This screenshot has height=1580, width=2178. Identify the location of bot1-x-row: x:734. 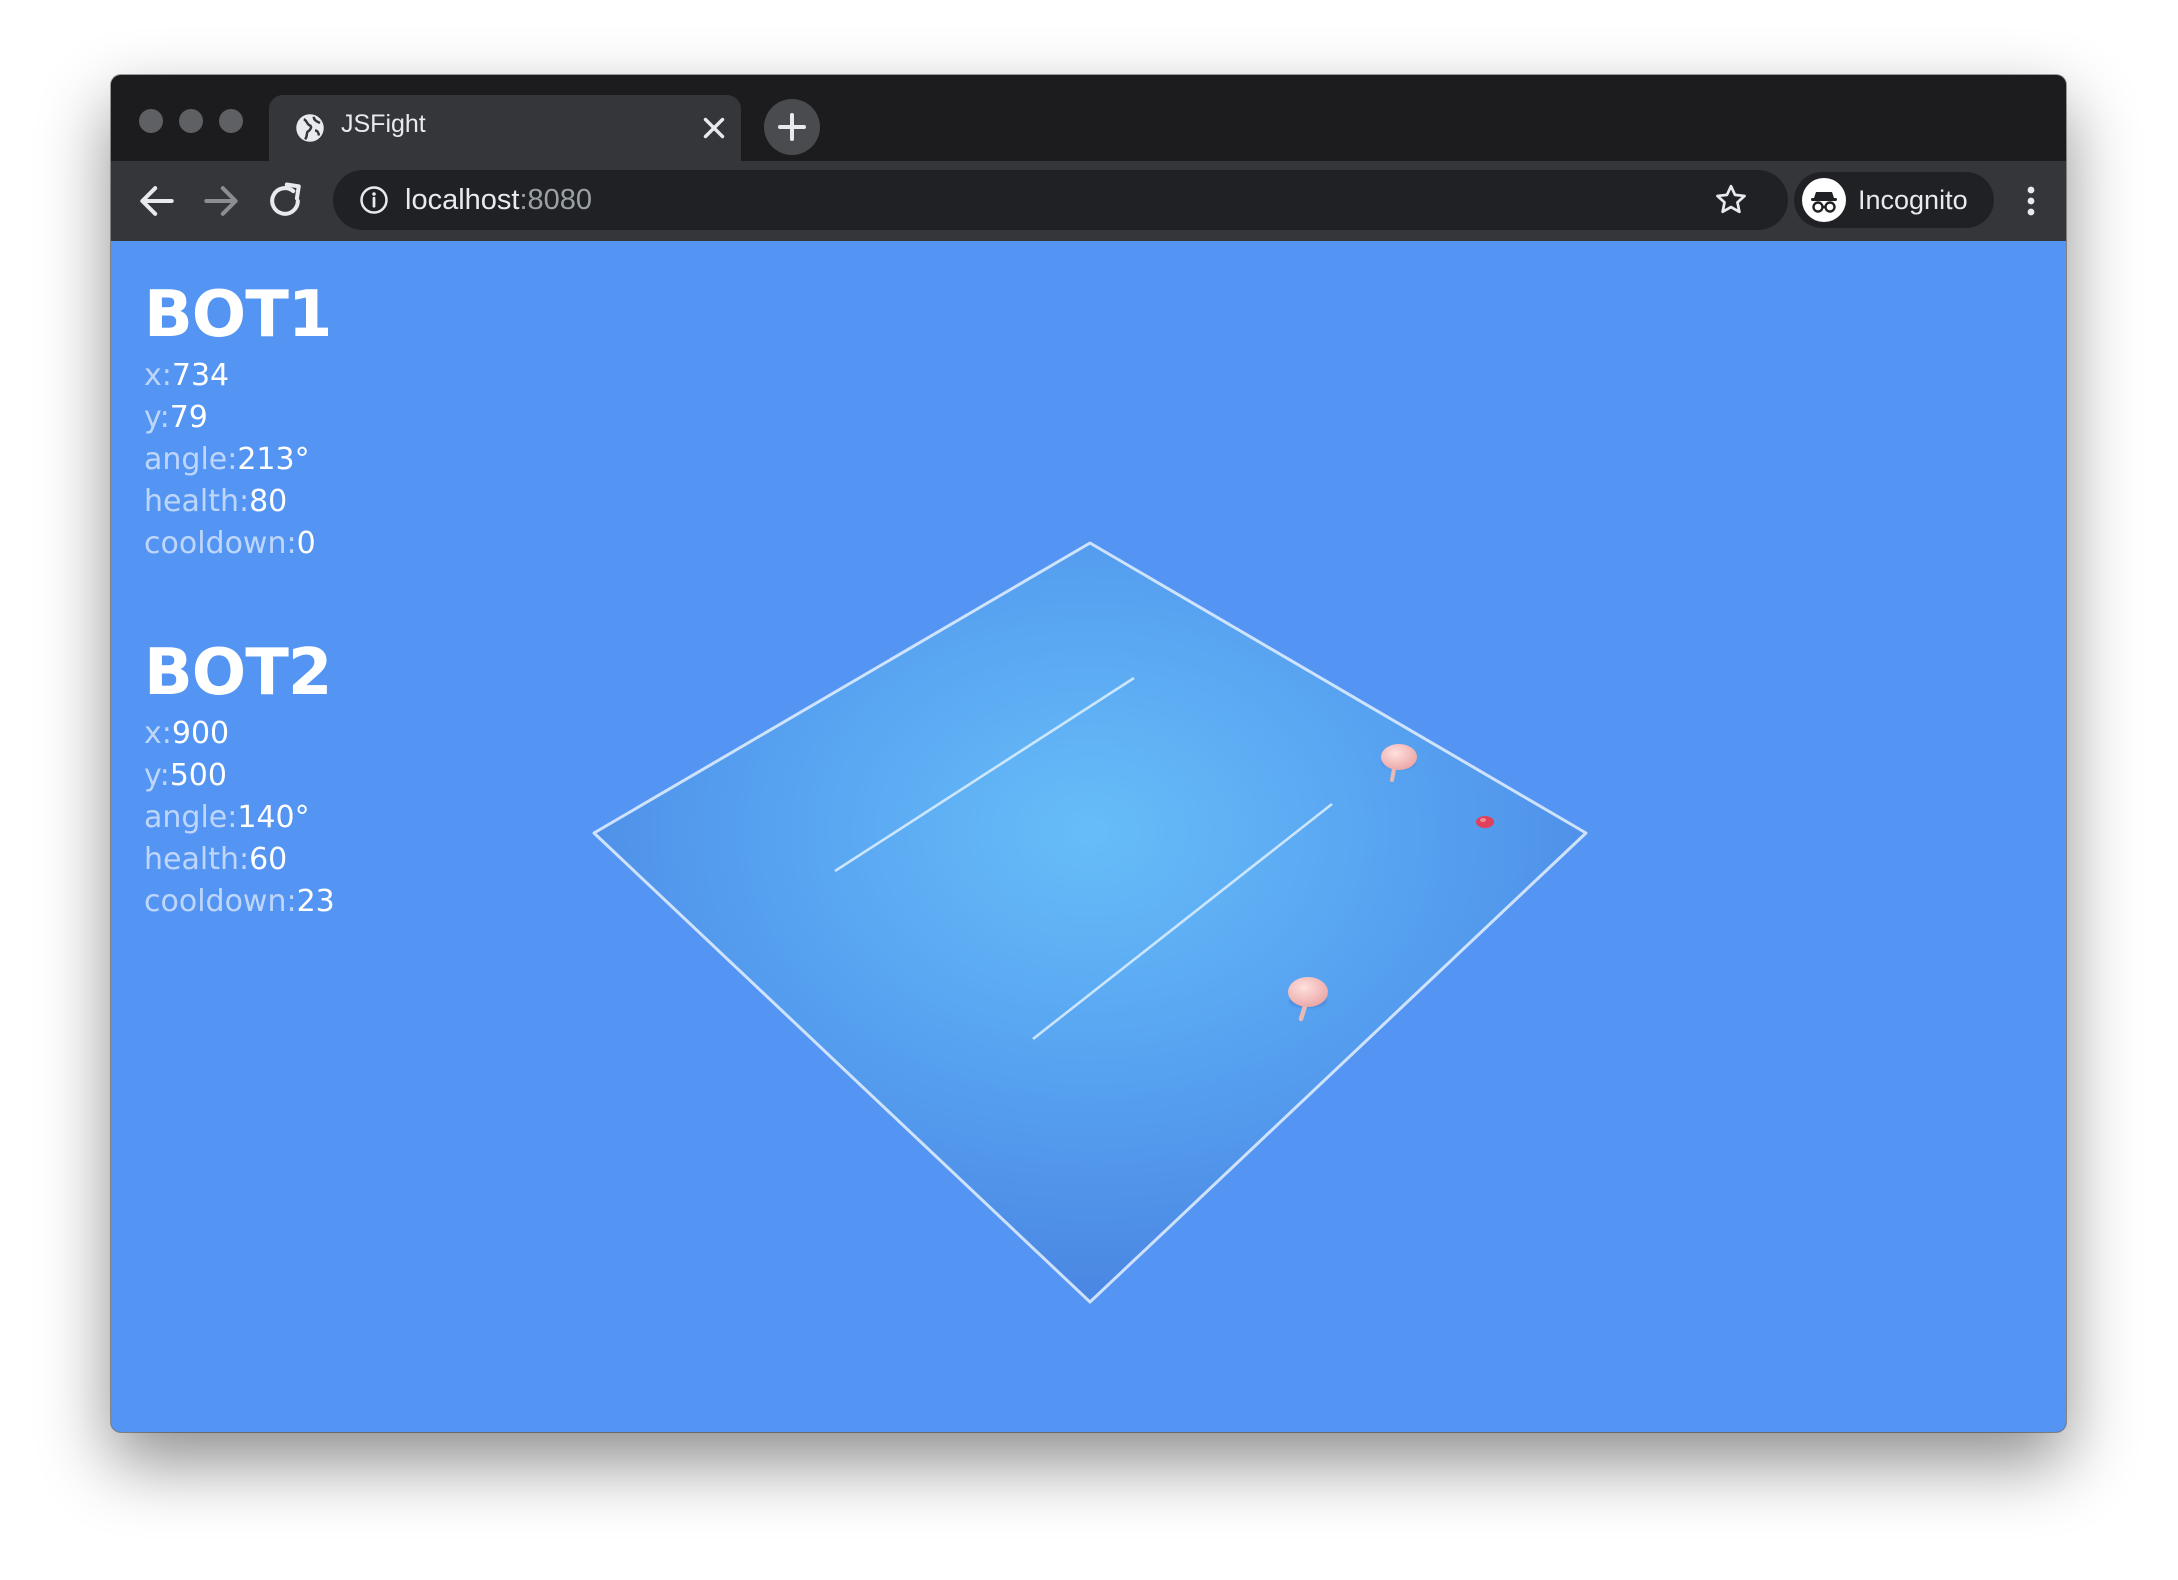
(237, 376).